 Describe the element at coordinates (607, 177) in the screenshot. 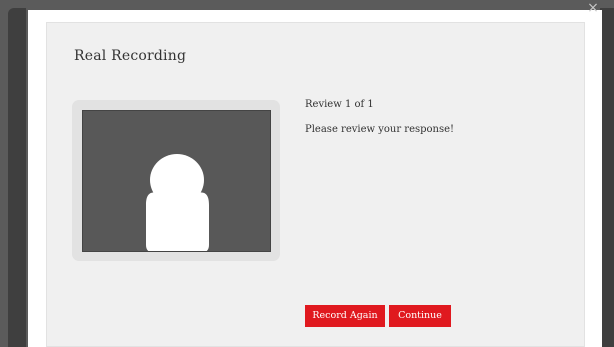

I see `background-page-edge-right` at that location.